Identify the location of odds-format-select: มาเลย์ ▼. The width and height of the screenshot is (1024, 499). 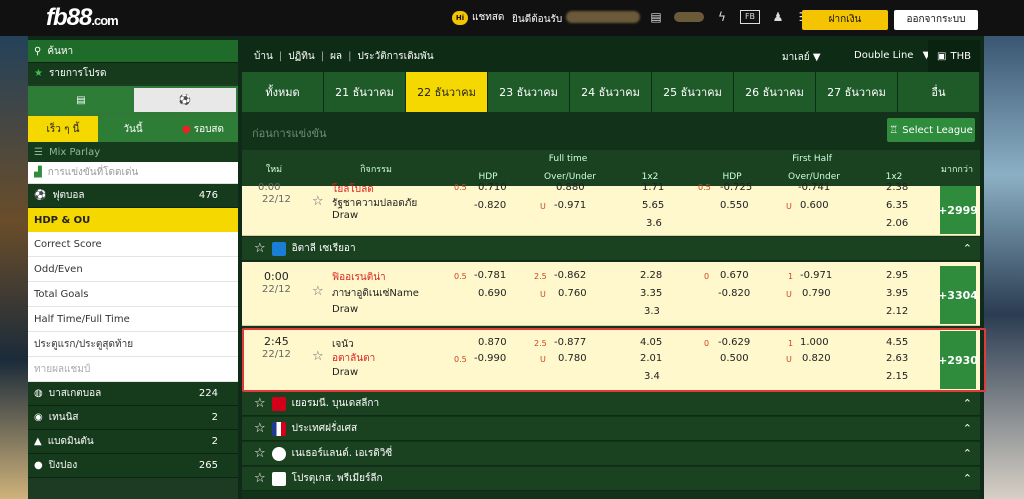
(801, 57).